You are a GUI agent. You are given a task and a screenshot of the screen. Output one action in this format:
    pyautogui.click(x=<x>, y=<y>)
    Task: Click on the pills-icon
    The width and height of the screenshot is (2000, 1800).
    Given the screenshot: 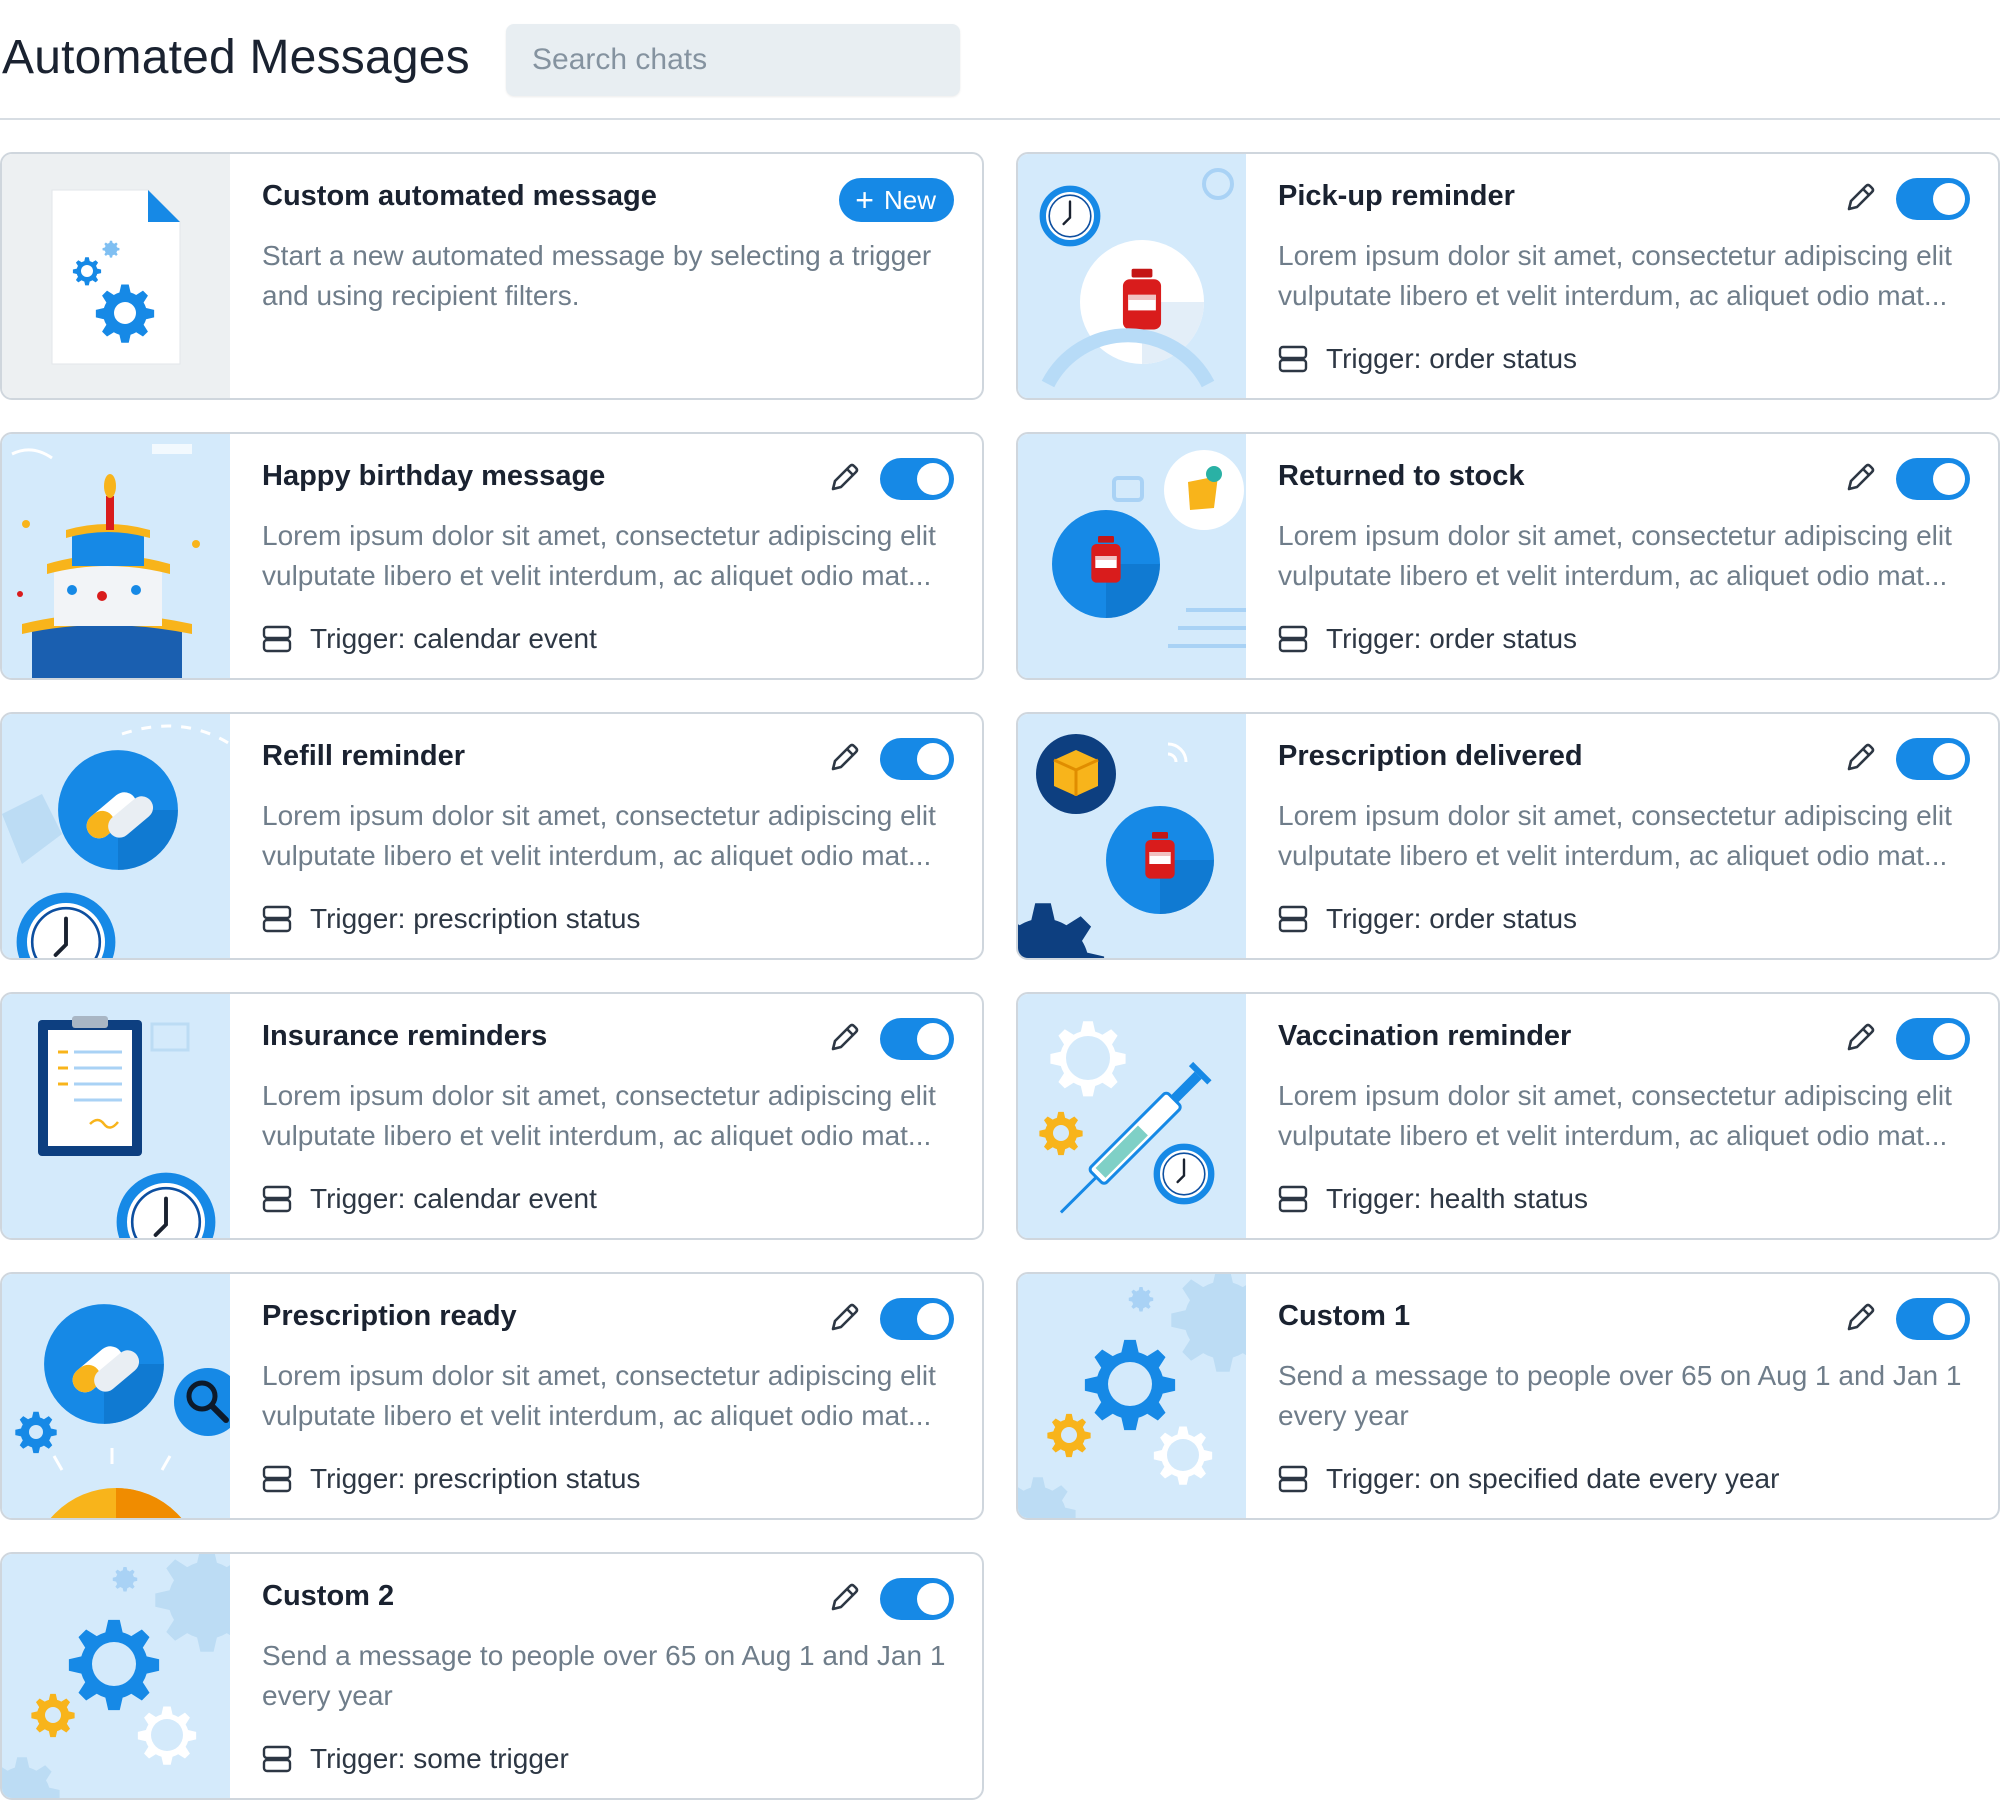 What is the action you would take?
    pyautogui.click(x=116, y=841)
    